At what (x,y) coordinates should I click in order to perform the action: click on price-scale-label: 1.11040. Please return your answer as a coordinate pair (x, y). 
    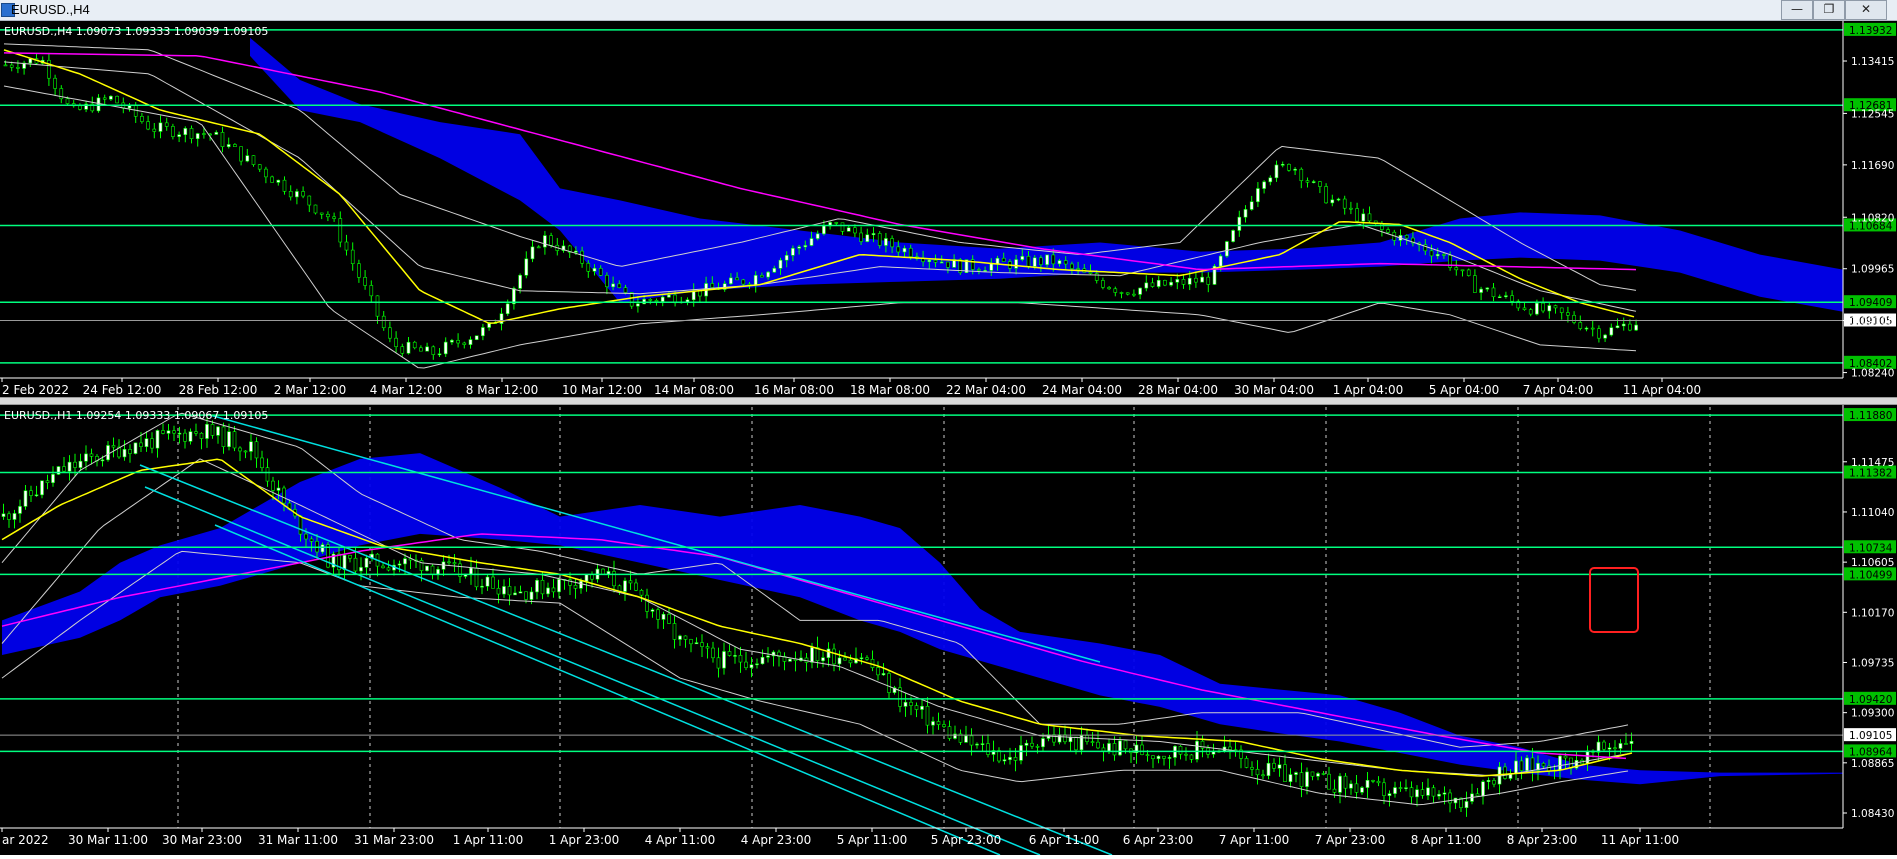
    Looking at the image, I should click on (1872, 513).